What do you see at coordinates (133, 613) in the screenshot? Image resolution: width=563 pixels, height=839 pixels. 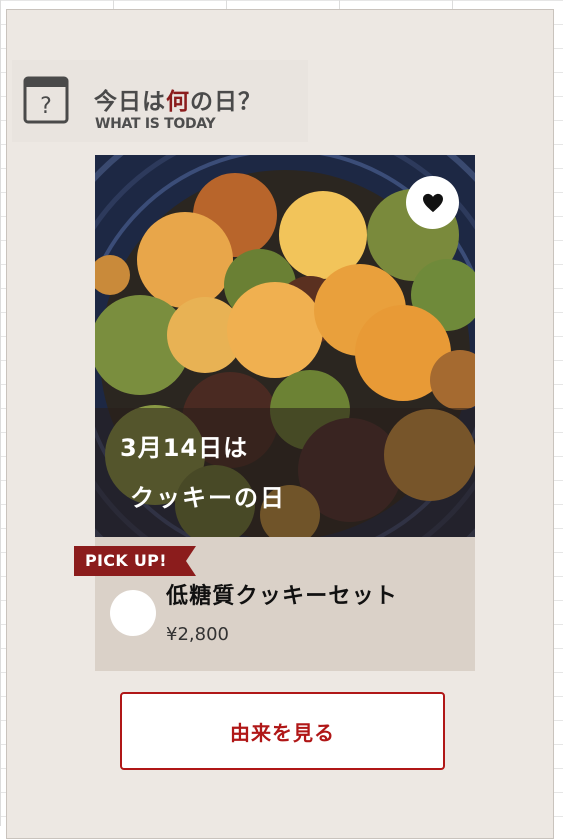 I see `product-thumbnail` at bounding box center [133, 613].